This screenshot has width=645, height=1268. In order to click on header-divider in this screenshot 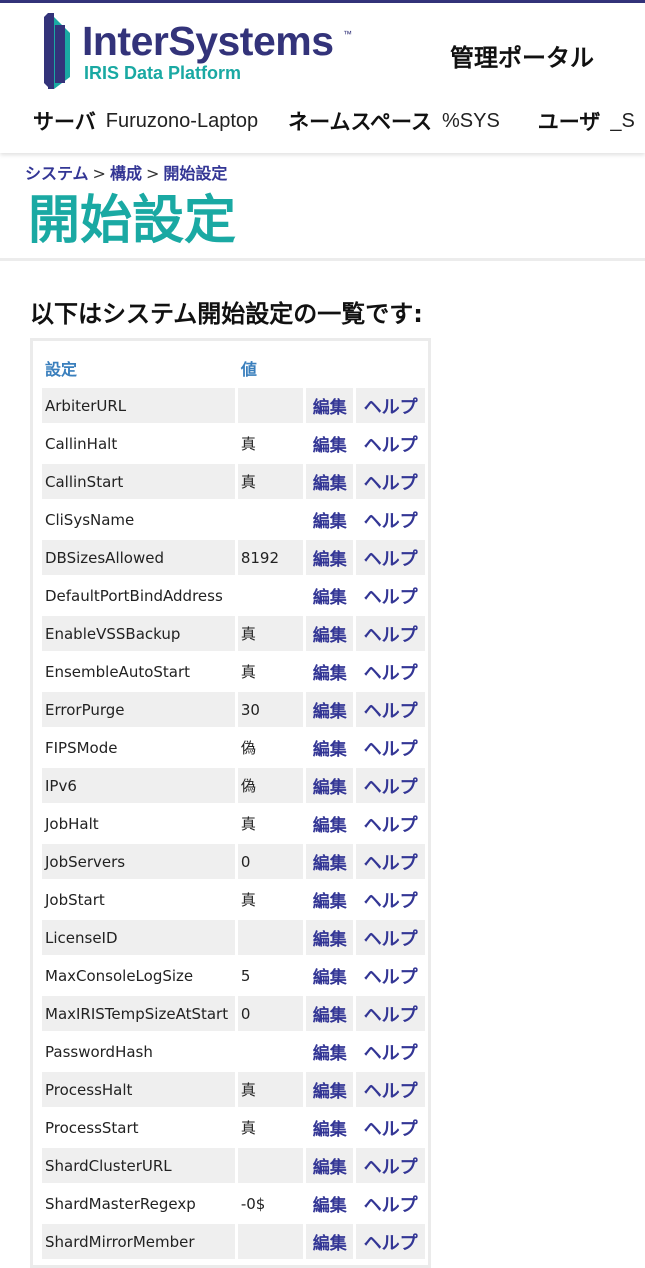, I will do `click(322, 259)`.